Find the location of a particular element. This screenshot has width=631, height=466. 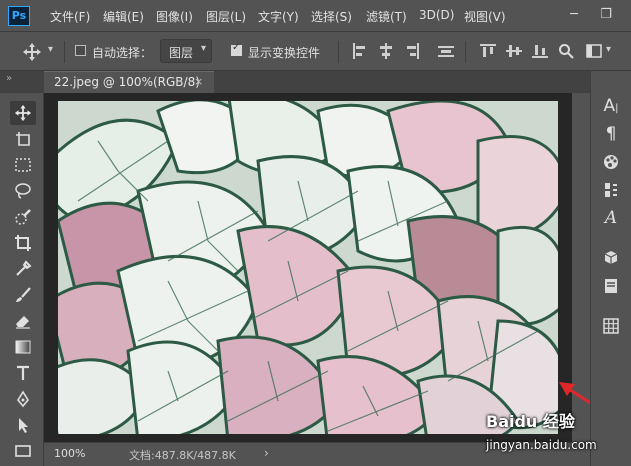

align-top-edges-icon is located at coordinates (488, 51).